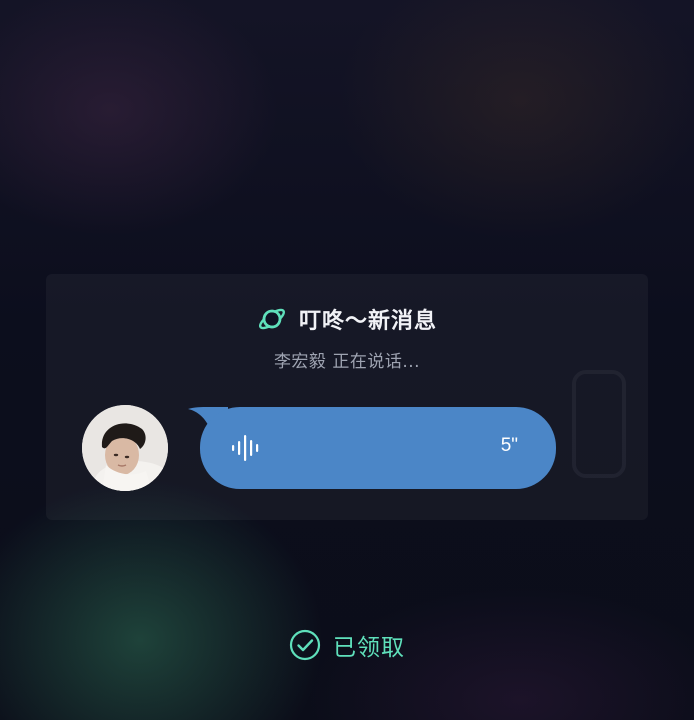  Describe the element at coordinates (367, 321) in the screenshot. I see `card-title: 叮咚～新消息` at that location.